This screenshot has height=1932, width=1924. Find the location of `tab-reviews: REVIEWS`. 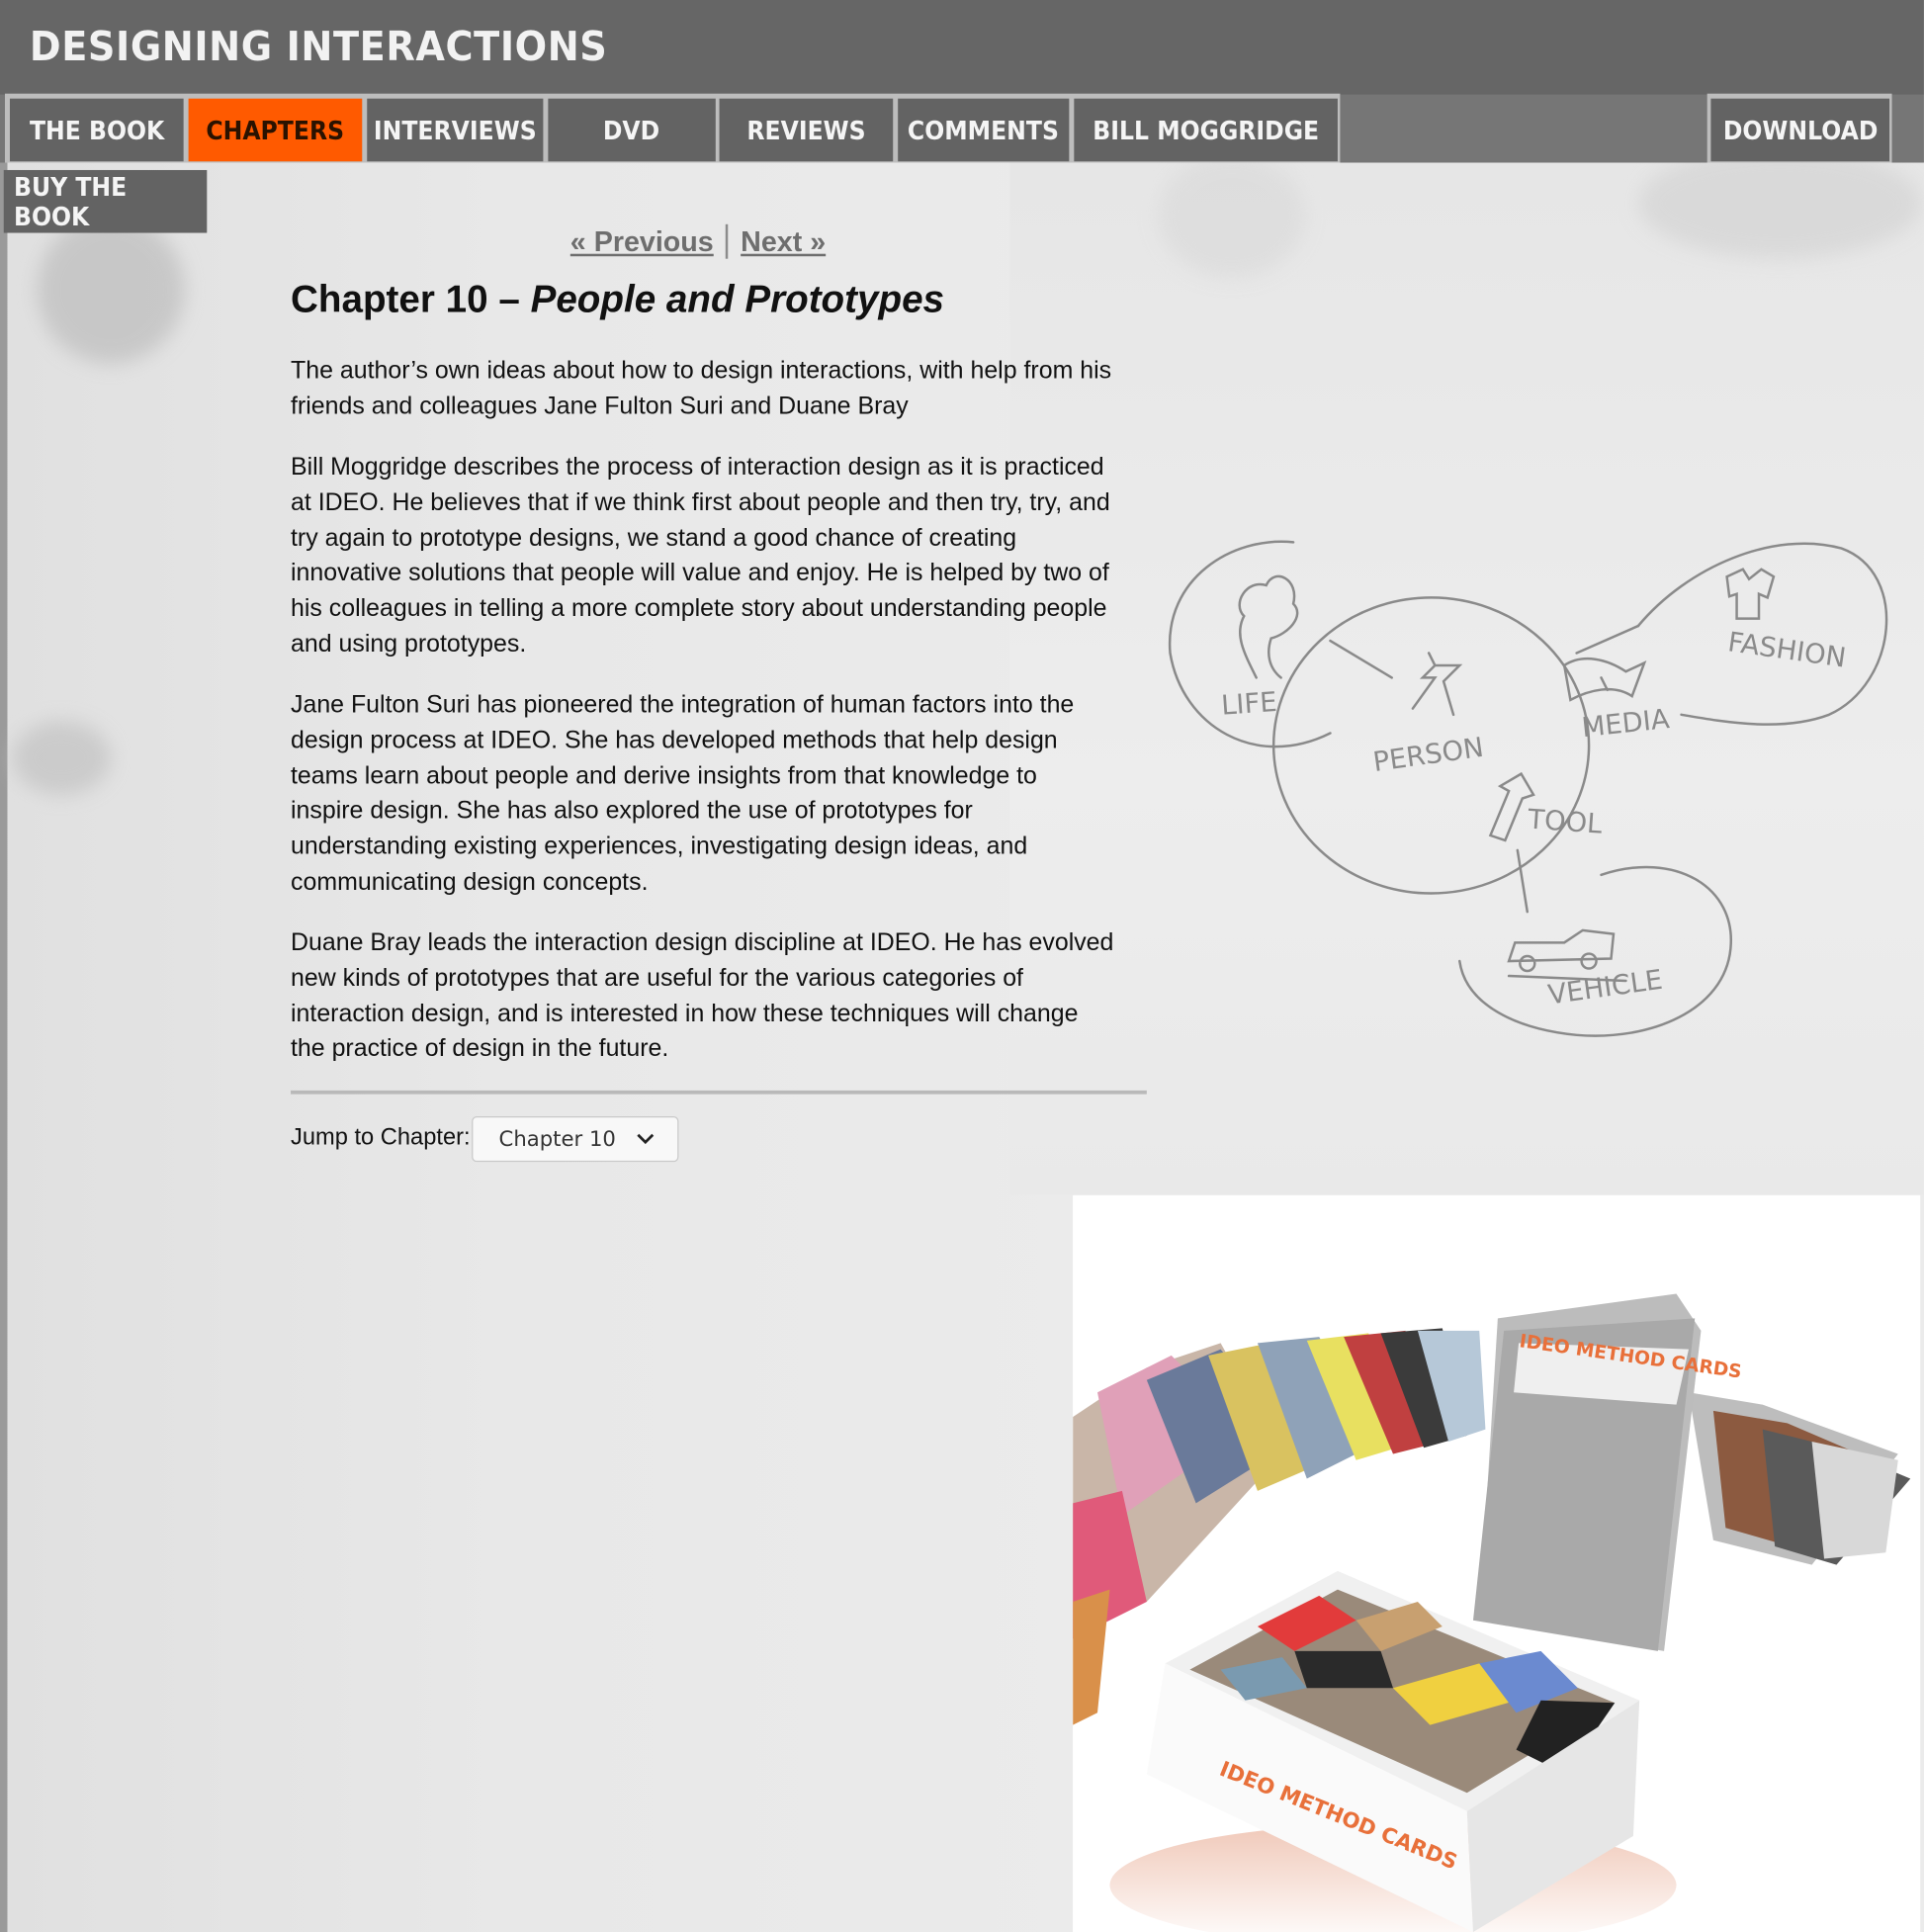

tab-reviews: REVIEWS is located at coordinates (806, 130).